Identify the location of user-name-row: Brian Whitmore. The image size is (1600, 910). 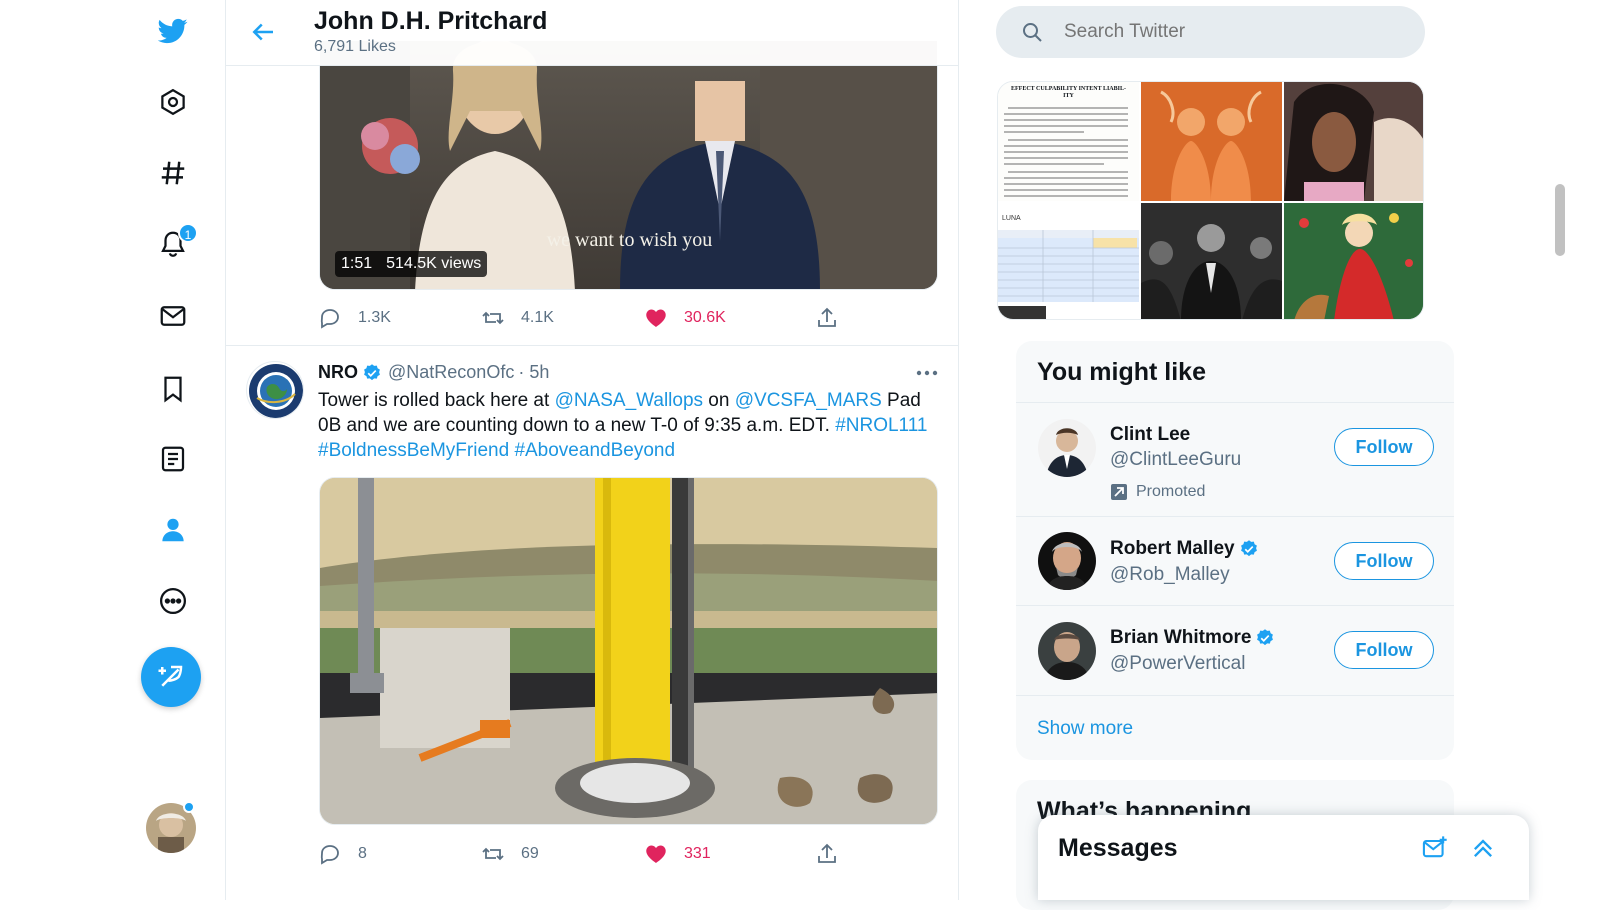
(1192, 638).